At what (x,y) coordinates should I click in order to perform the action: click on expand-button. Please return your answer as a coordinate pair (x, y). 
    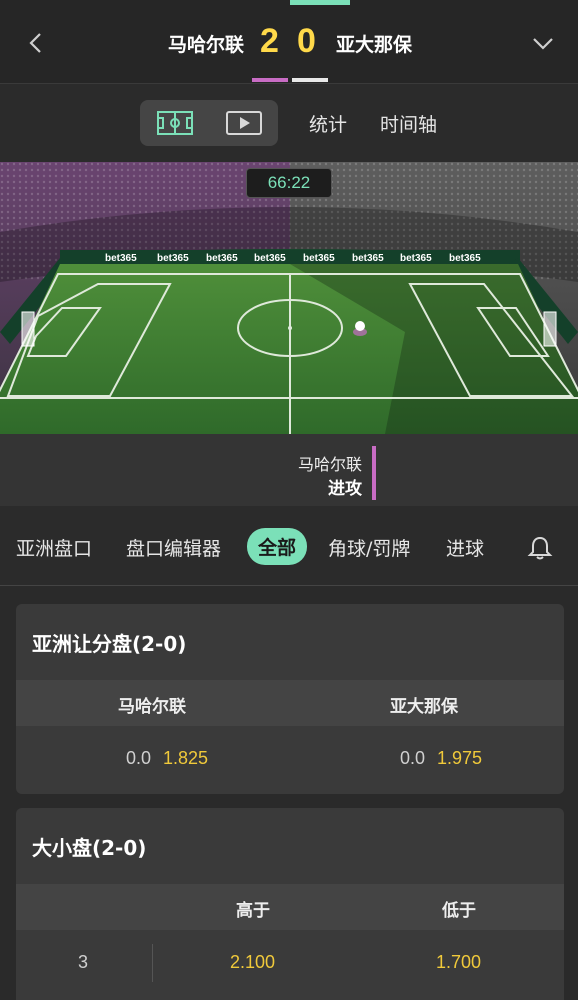
    Looking at the image, I should click on (543, 43).